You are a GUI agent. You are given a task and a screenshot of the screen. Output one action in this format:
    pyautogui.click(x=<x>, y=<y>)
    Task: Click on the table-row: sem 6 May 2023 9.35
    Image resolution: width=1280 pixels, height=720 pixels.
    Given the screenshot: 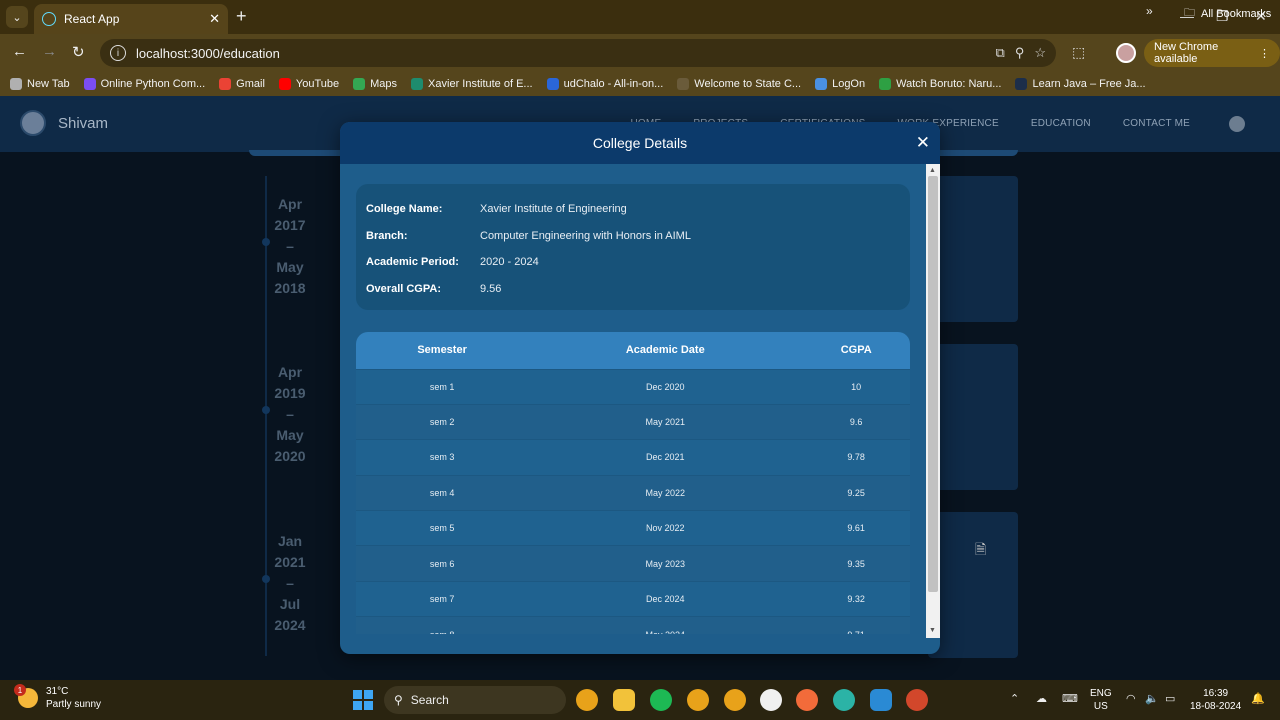 What is the action you would take?
    pyautogui.click(x=633, y=563)
    